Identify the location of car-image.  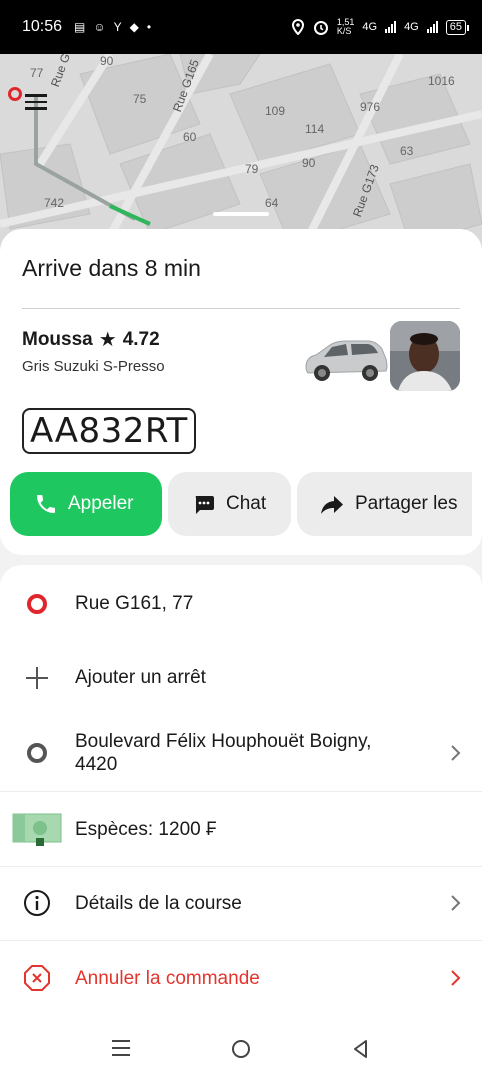
(346, 360).